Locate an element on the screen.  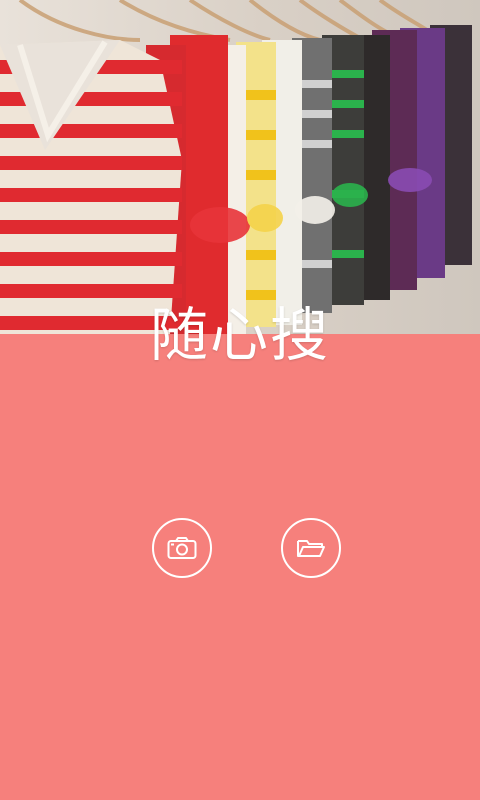
camera-button is located at coordinates (182, 548).